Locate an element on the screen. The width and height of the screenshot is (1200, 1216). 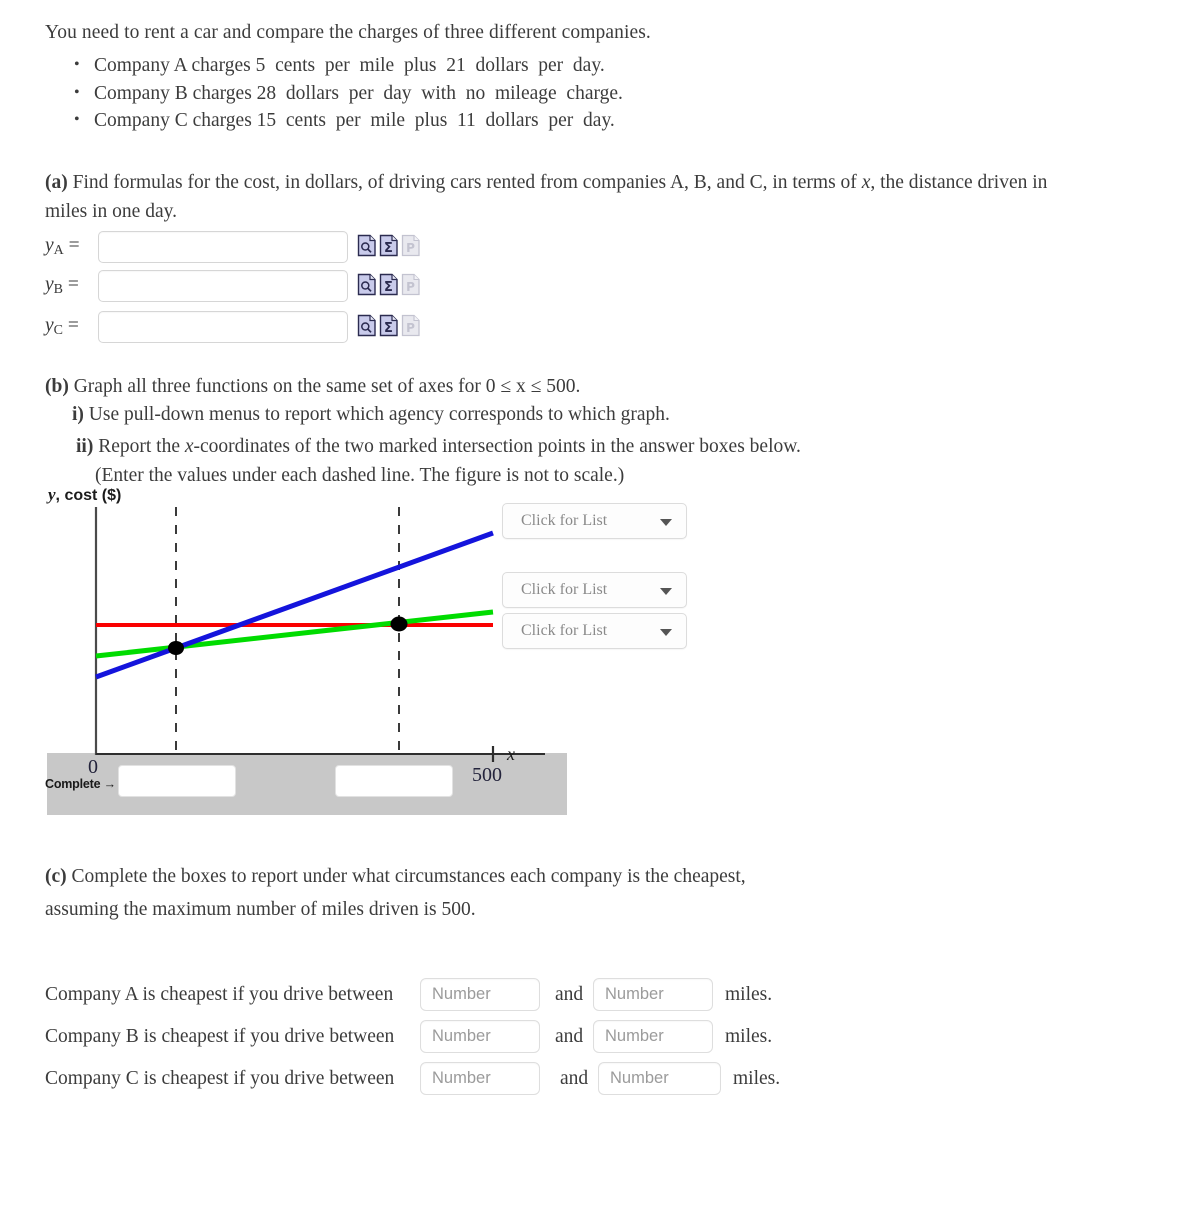
company-c-low-input: Number is located at coordinates (480, 1078).